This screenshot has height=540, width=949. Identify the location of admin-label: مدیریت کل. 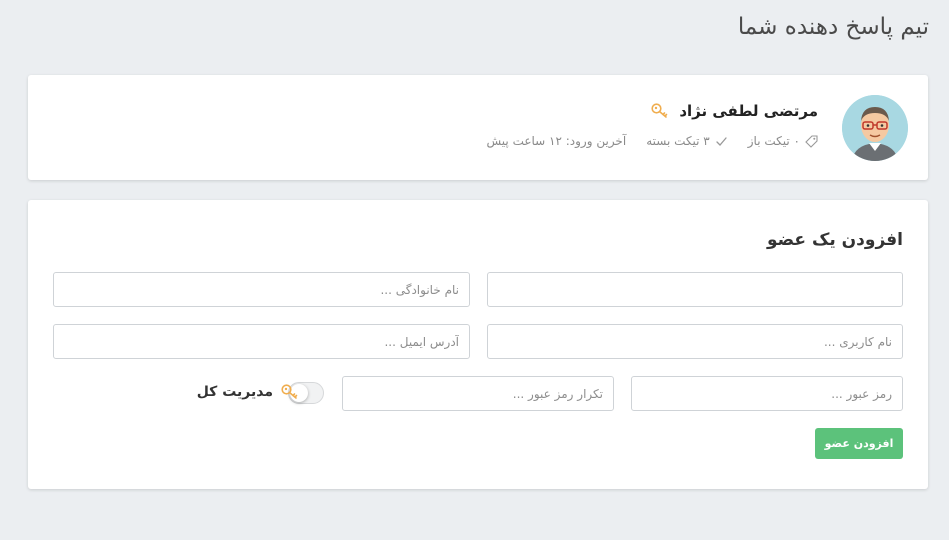
(234, 392).